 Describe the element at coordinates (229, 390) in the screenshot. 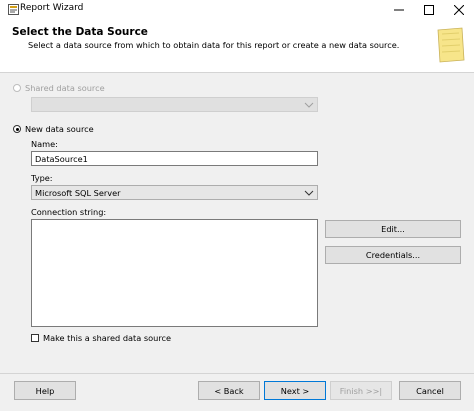

I see `back-button: < Back` at that location.